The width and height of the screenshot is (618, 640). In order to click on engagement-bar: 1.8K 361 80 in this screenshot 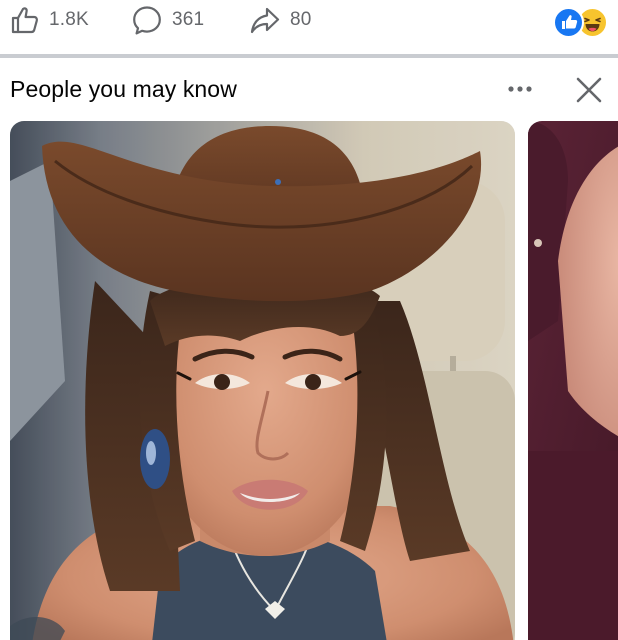, I will do `click(309, 26)`.